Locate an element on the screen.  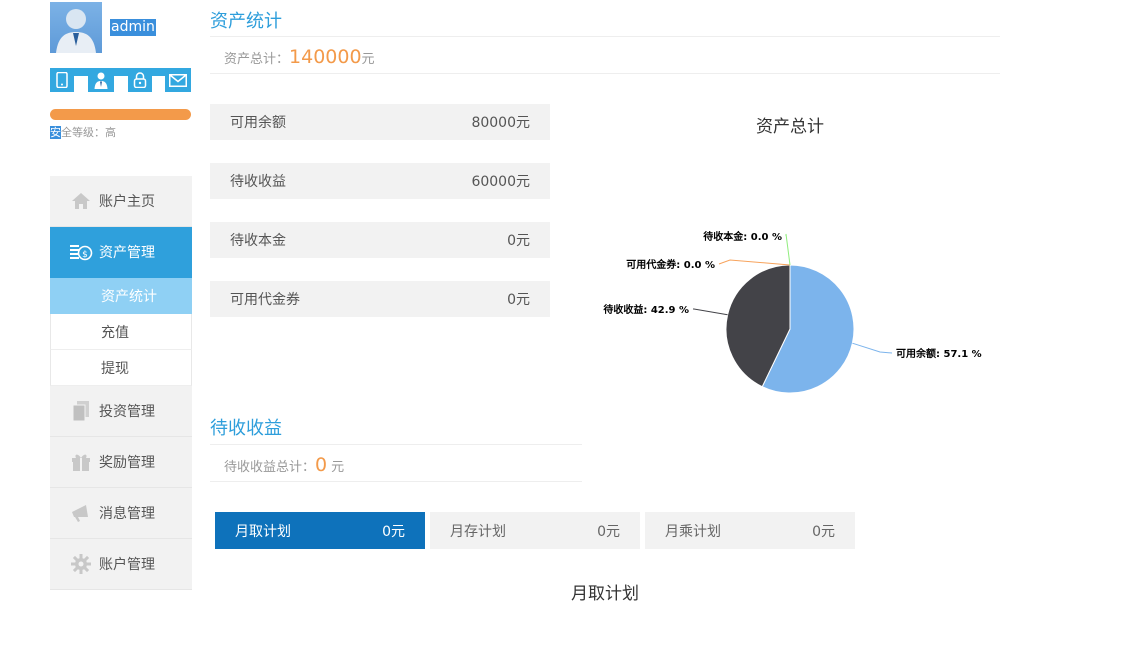
sidebar-item-investment-management: 投资管理 is located at coordinates (121, 411).